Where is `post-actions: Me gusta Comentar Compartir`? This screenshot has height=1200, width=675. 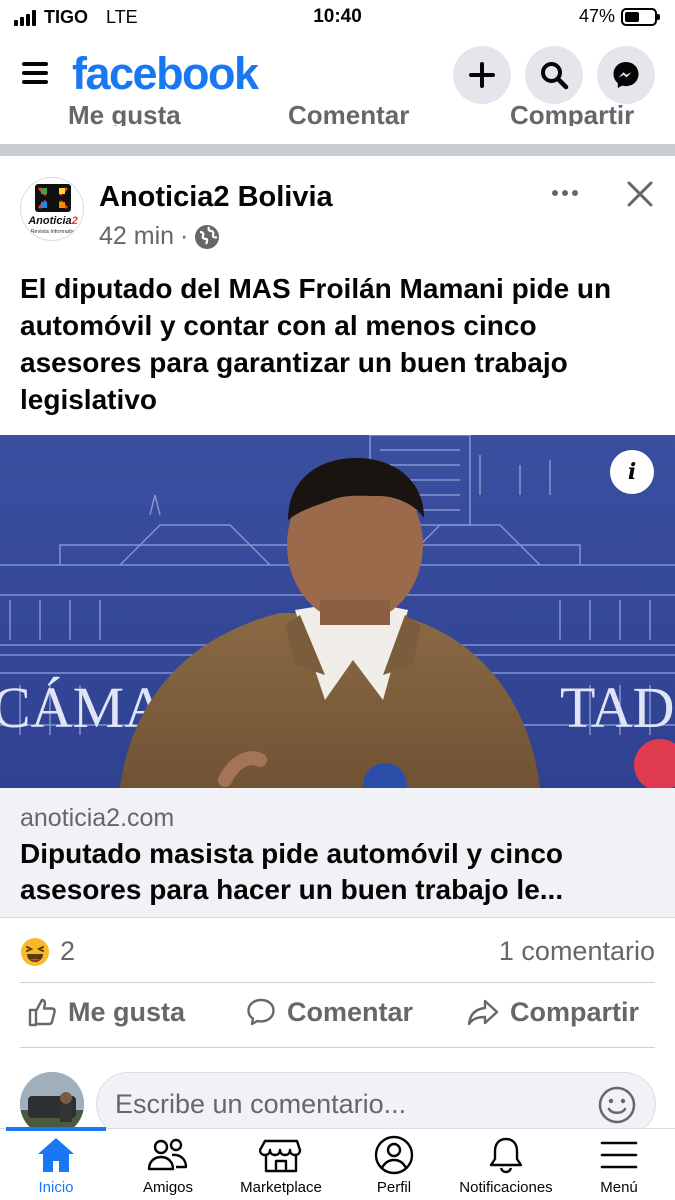 post-actions: Me gusta Comentar Compartir is located at coordinates (337, 1017).